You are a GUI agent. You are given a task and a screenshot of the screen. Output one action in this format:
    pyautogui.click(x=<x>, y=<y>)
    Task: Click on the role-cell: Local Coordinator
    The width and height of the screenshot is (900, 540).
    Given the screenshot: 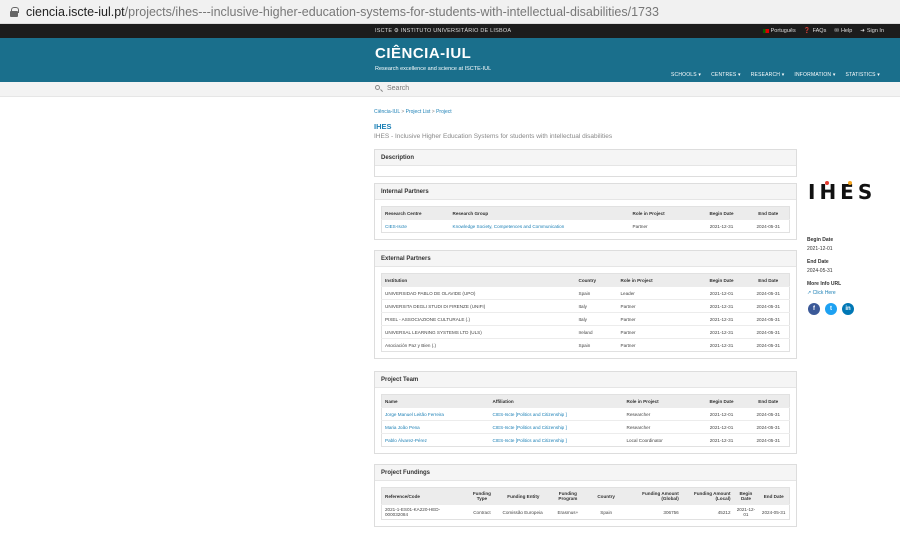 What is the action you would take?
    pyautogui.click(x=659, y=440)
    